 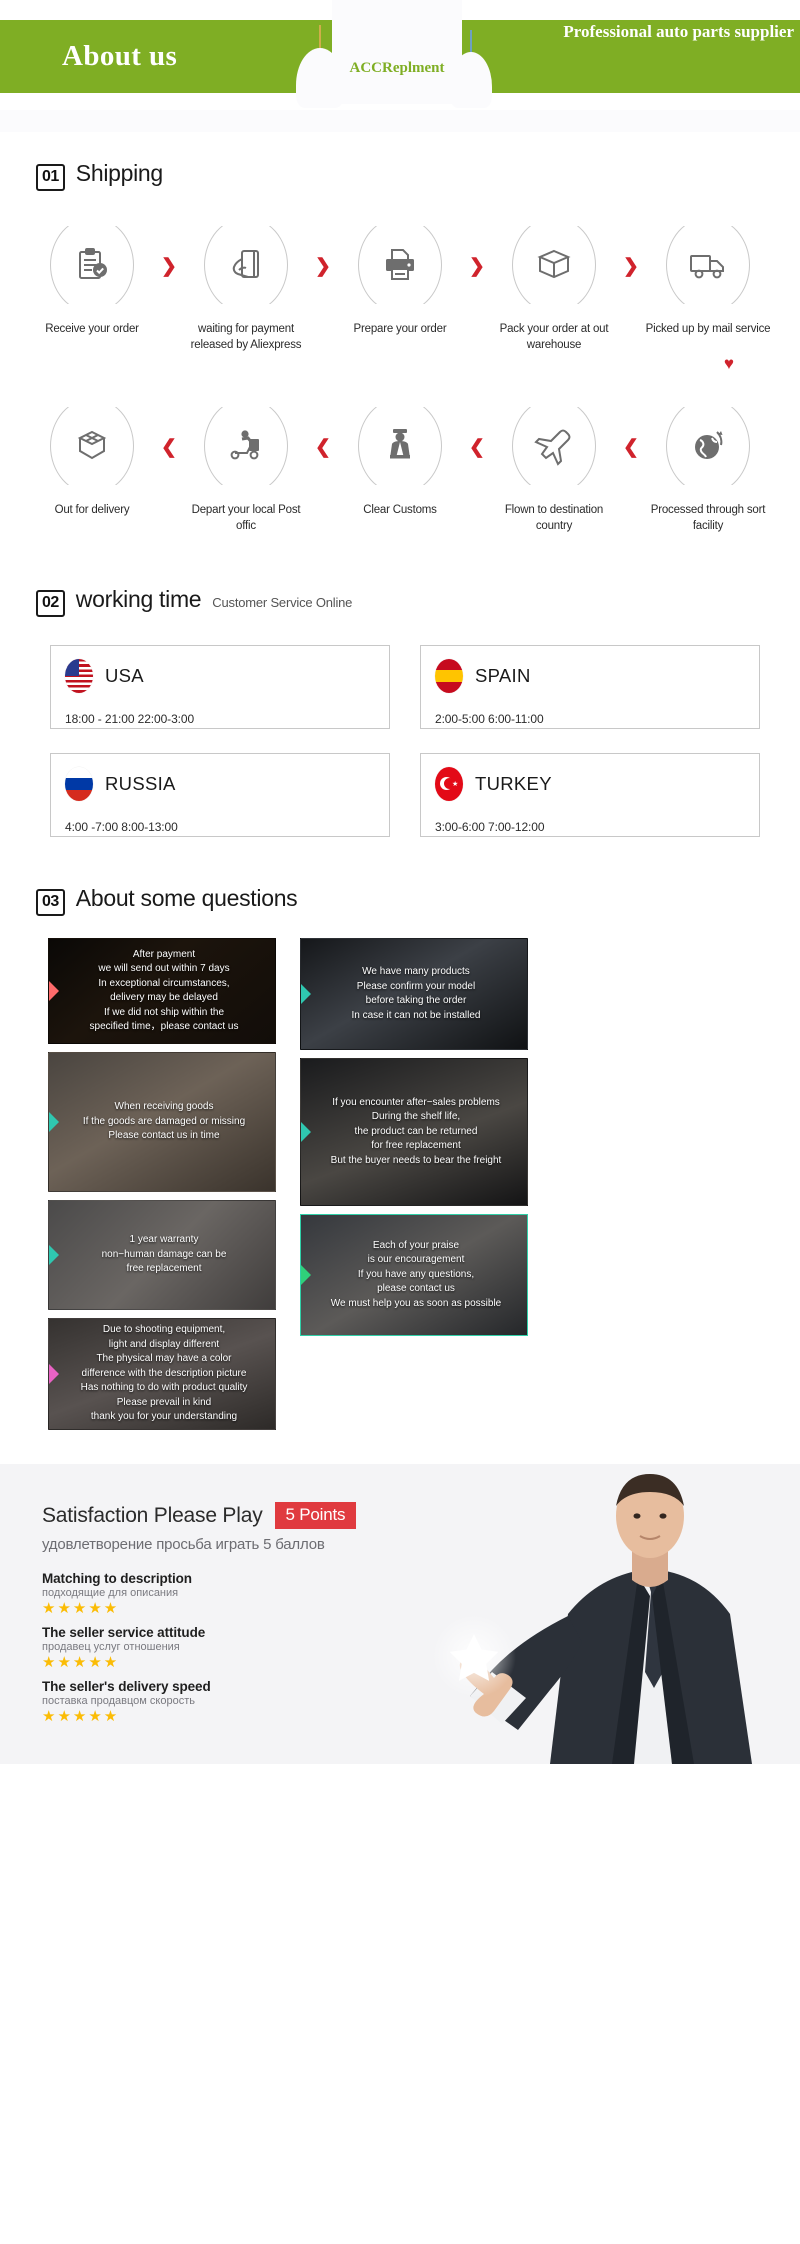 I want to click on shipping-heading: 01 Shipping, so click(x=400, y=175).